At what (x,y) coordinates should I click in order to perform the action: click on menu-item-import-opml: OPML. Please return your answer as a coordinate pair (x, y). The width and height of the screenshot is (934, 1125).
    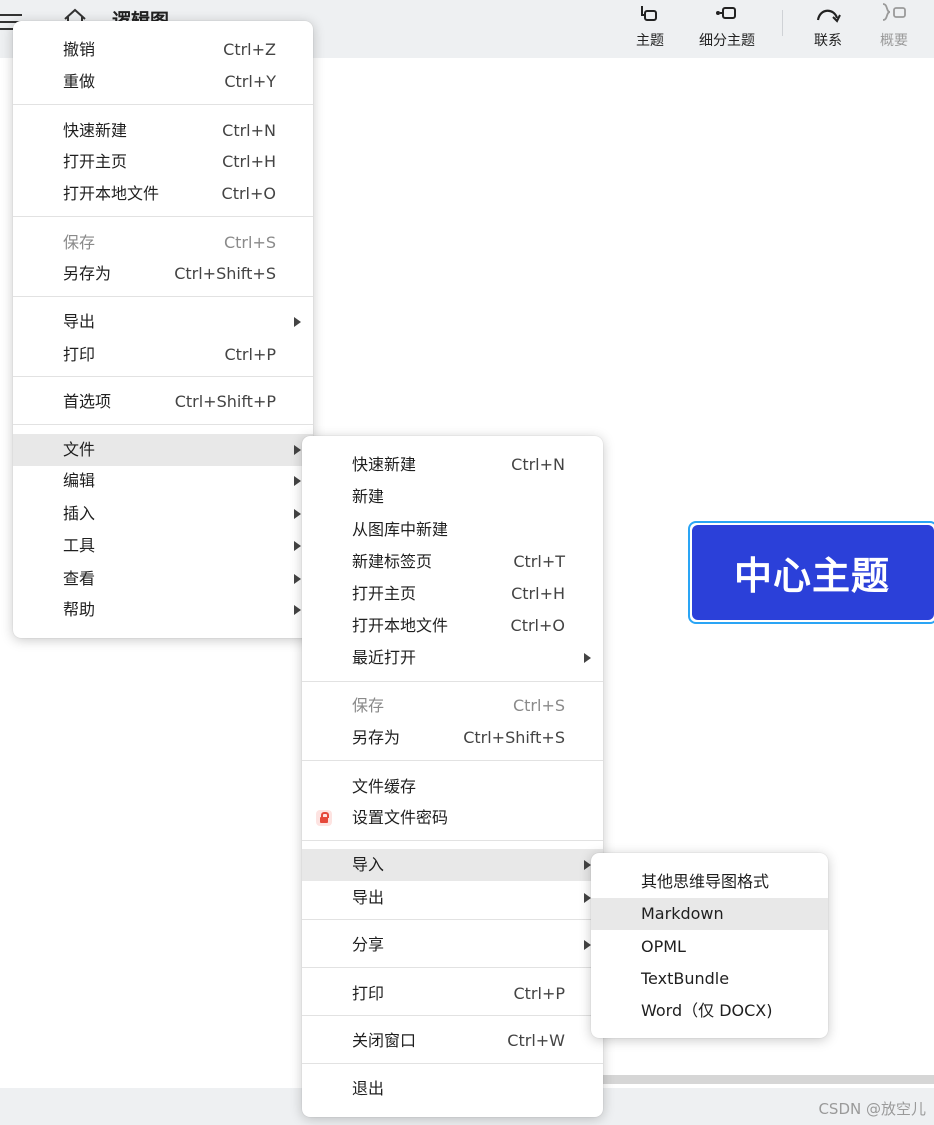
    Looking at the image, I should click on (709, 947).